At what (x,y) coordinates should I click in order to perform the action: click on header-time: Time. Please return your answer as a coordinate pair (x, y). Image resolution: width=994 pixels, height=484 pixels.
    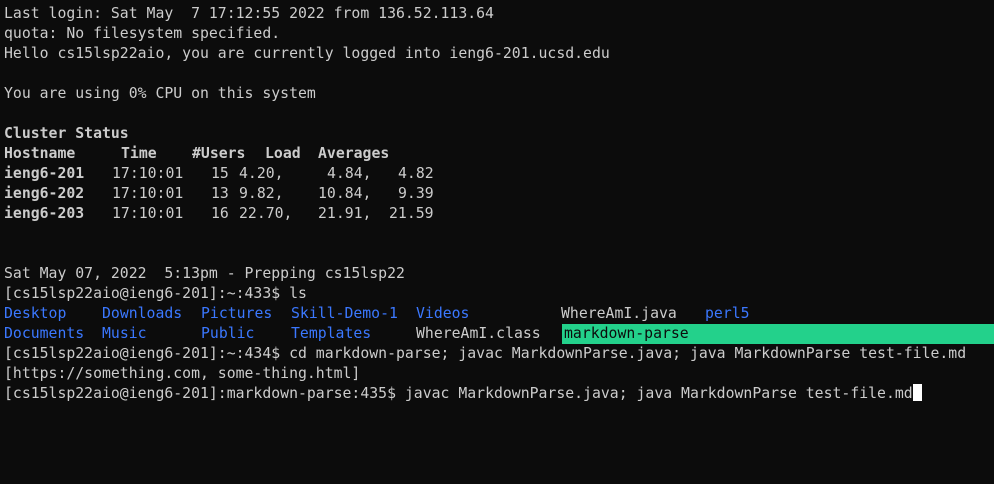
    Looking at the image, I should click on (139, 153).